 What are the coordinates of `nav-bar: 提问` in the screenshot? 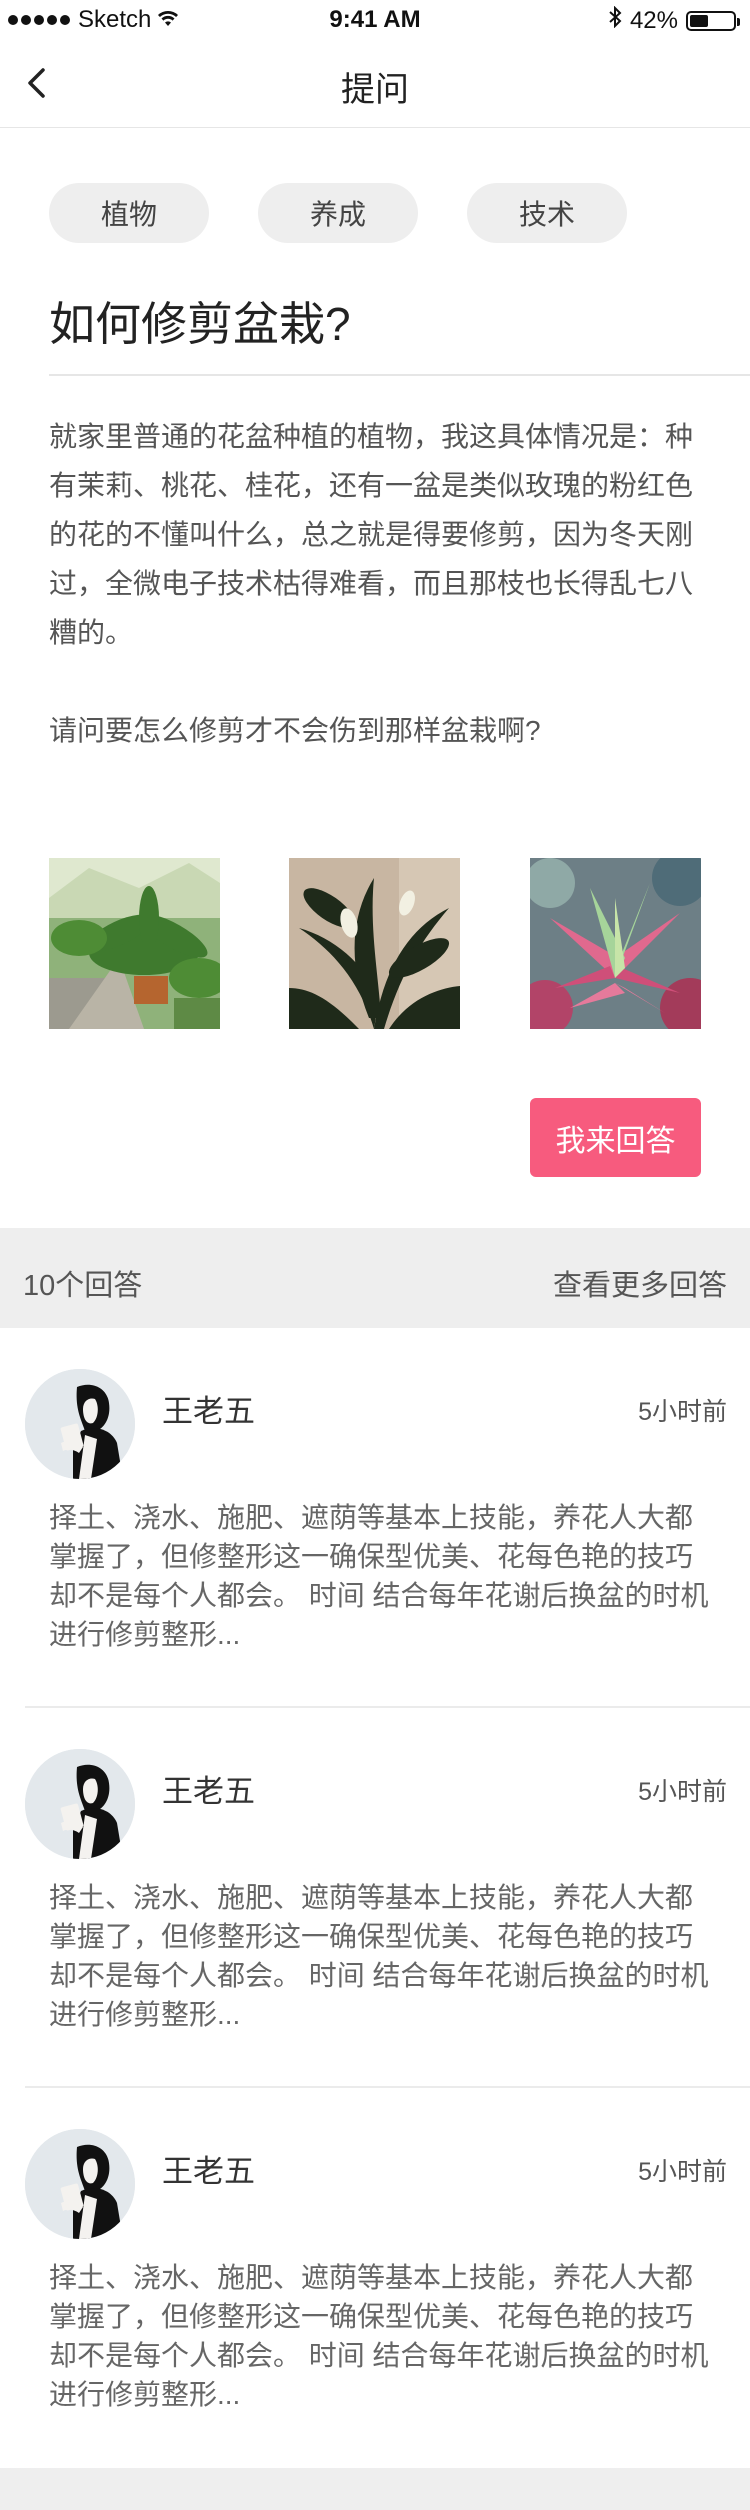 It's located at (375, 84).